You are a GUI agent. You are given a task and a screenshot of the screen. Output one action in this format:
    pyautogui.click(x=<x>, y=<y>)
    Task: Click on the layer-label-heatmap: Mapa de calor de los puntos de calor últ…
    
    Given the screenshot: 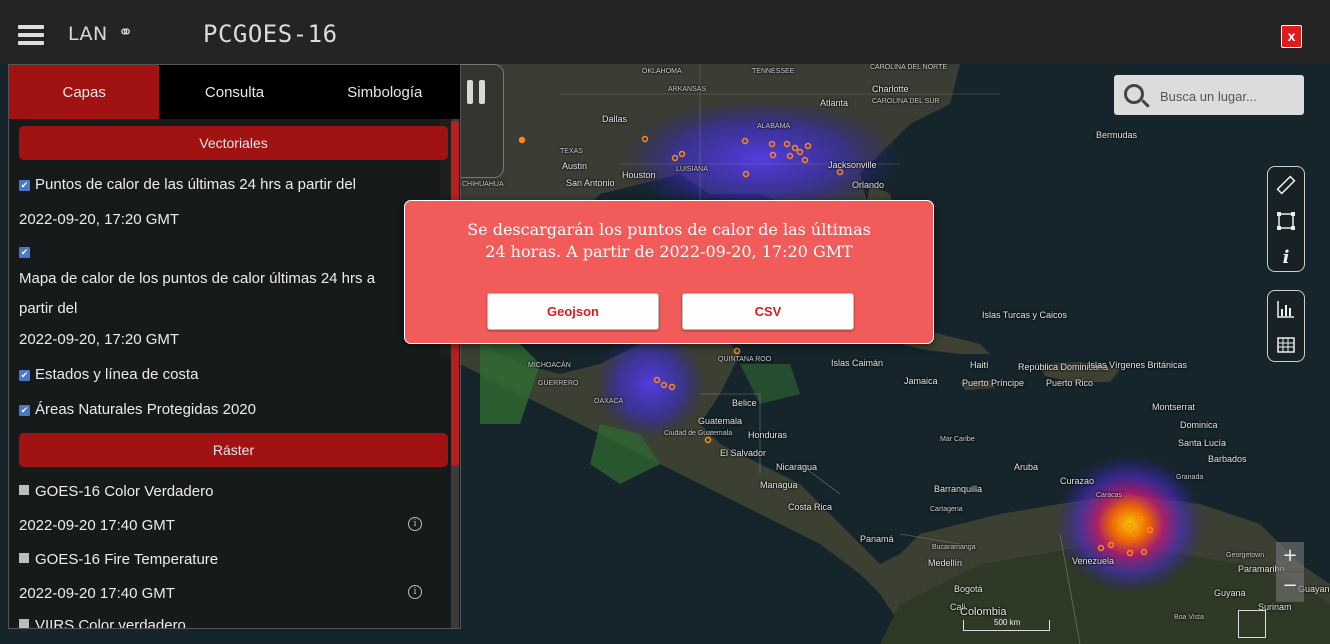 What is the action you would take?
    pyautogui.click(x=197, y=278)
    